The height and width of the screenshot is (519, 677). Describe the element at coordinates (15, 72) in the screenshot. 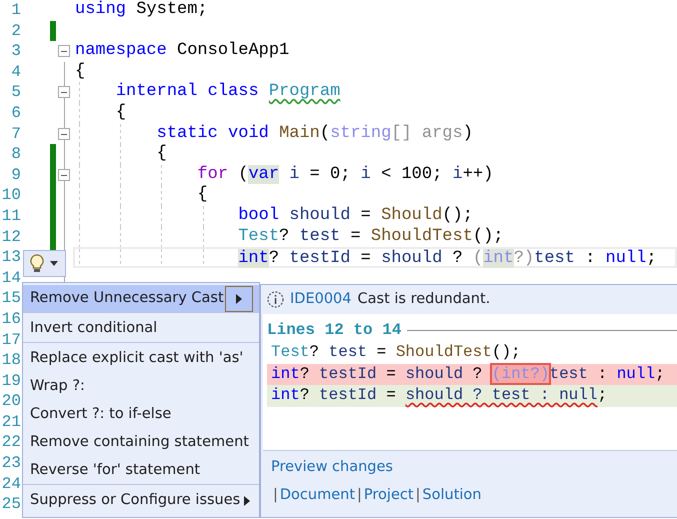

I see `line-number: 4` at that location.